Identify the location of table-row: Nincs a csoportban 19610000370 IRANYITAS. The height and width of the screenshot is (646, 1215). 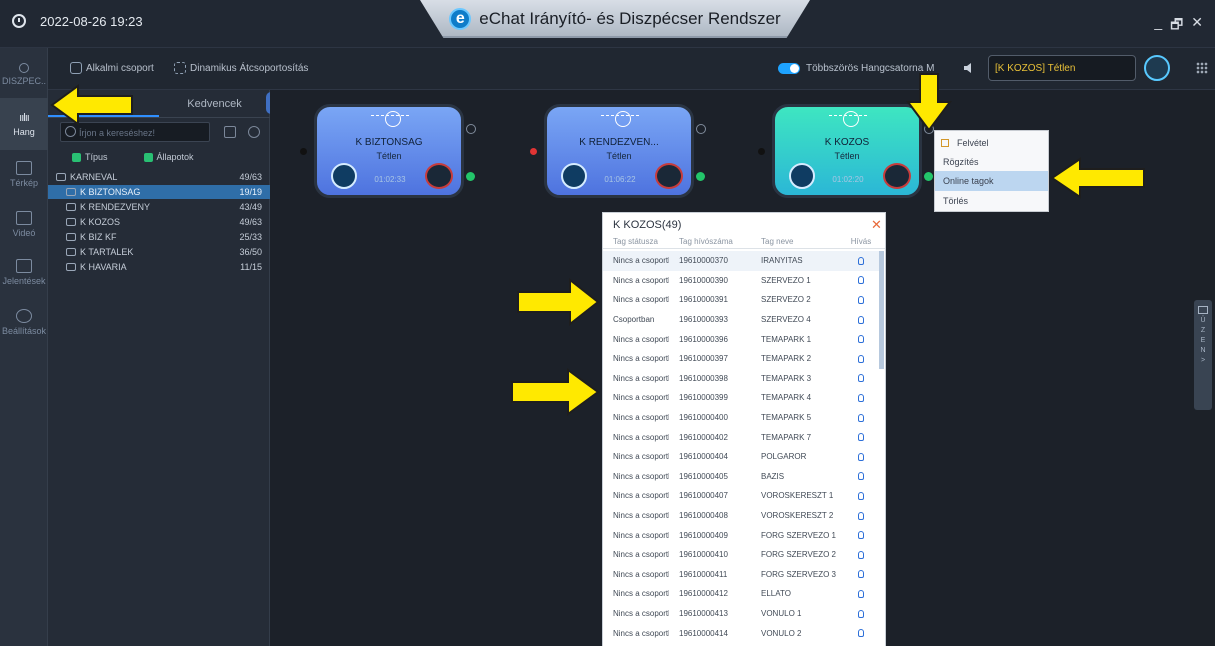
(741, 261).